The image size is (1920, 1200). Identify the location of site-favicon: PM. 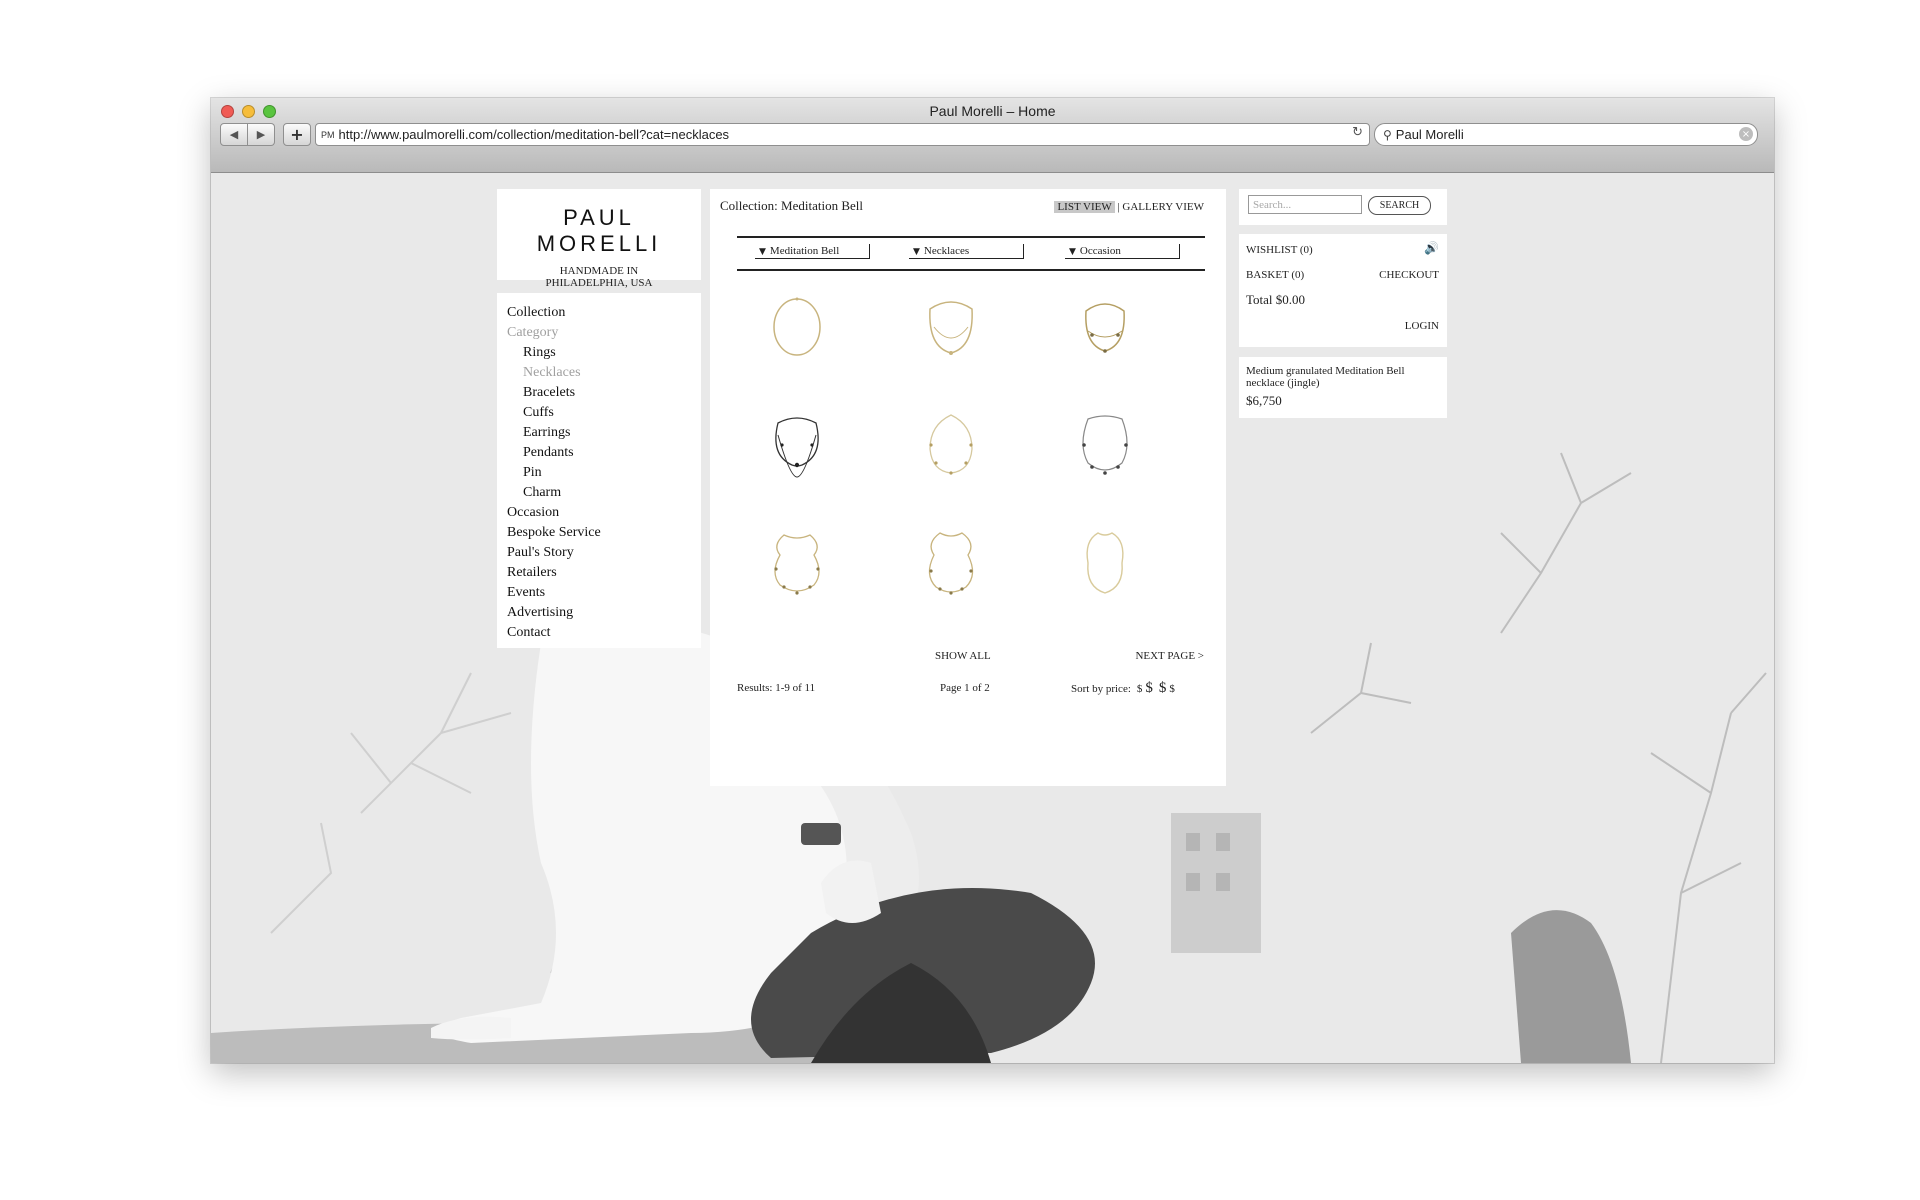
(328, 134).